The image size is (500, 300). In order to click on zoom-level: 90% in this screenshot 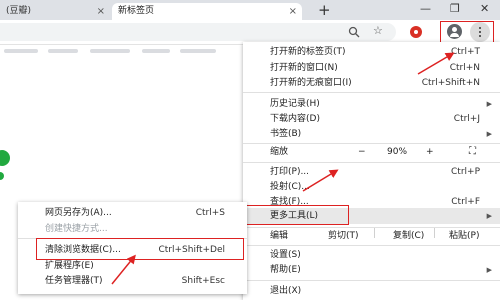, I will do `click(397, 152)`.